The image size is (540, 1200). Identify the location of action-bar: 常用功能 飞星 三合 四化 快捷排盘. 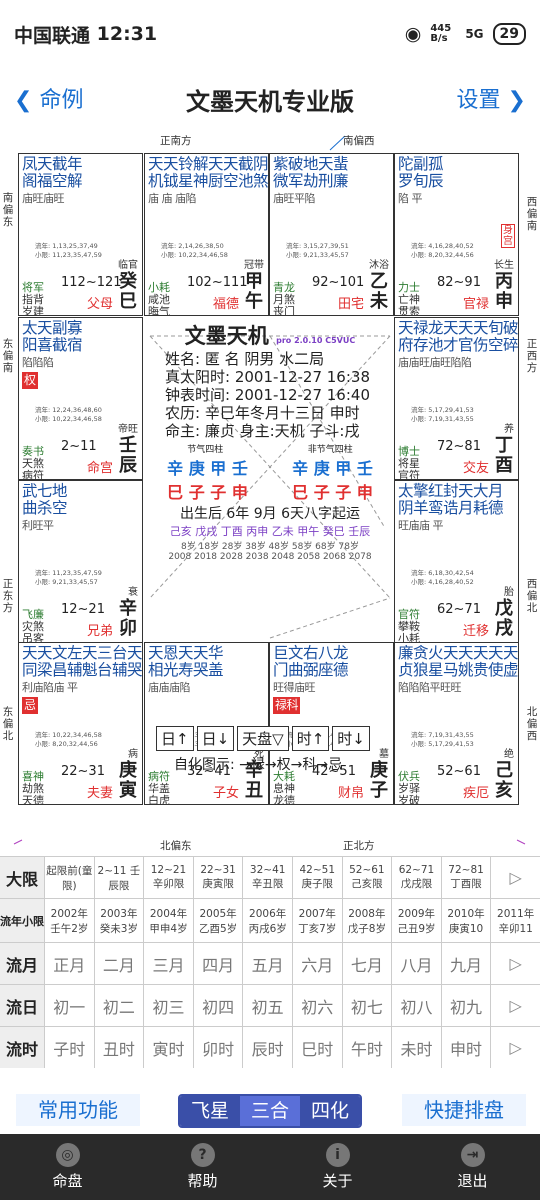
(270, 1112).